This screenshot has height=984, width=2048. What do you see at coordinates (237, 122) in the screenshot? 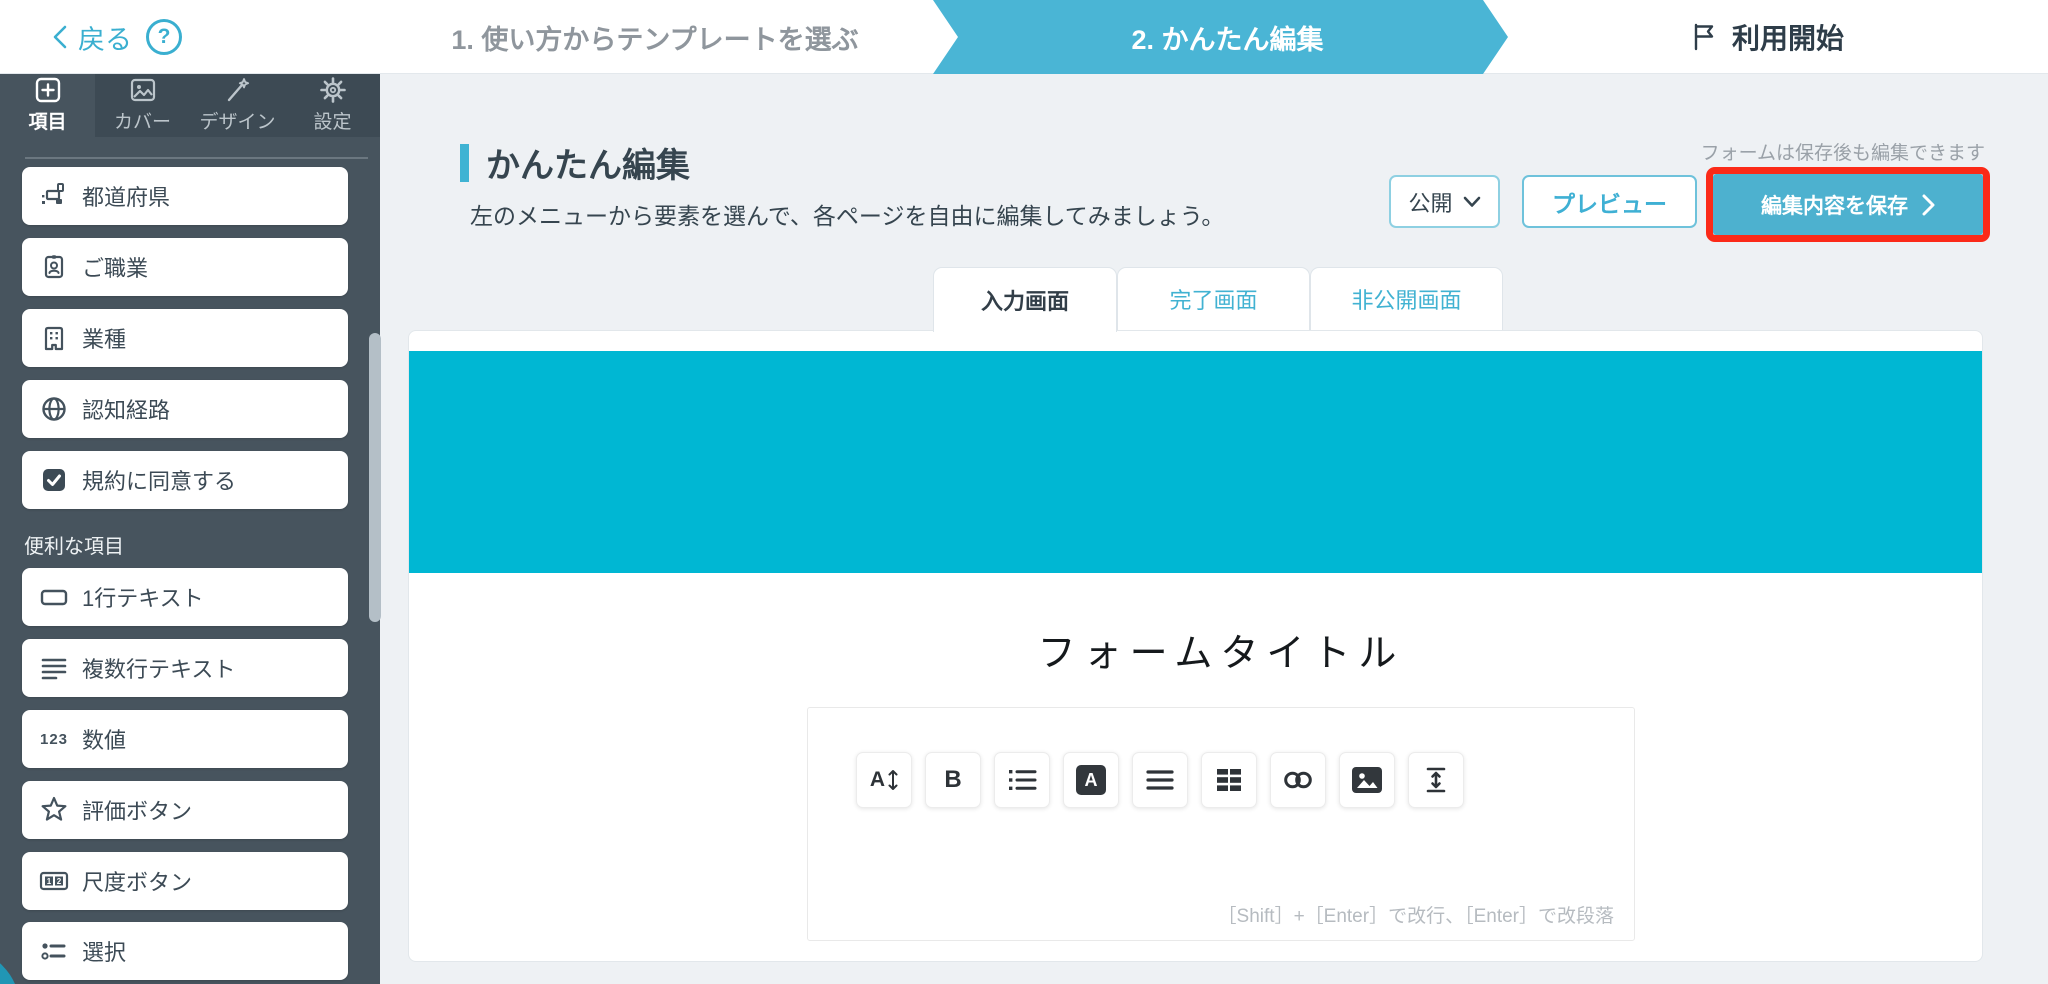
I see `sidebar-tab-label: デザイン` at bounding box center [237, 122].